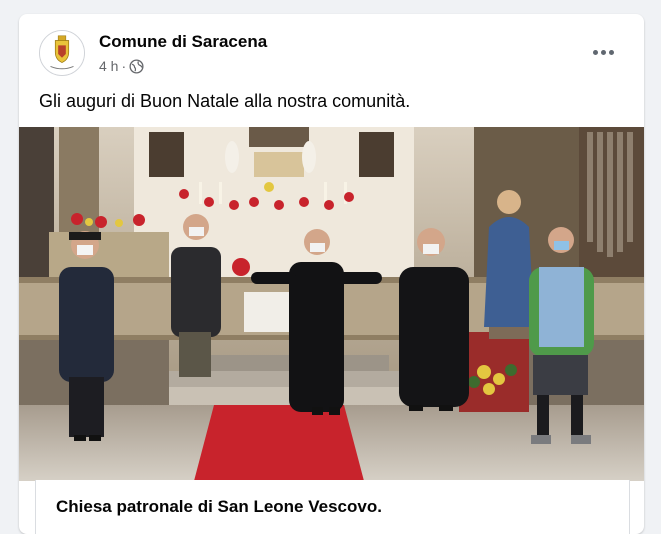 Image resolution: width=661 pixels, height=534 pixels. I want to click on coat-of-arms-icon, so click(62, 53).